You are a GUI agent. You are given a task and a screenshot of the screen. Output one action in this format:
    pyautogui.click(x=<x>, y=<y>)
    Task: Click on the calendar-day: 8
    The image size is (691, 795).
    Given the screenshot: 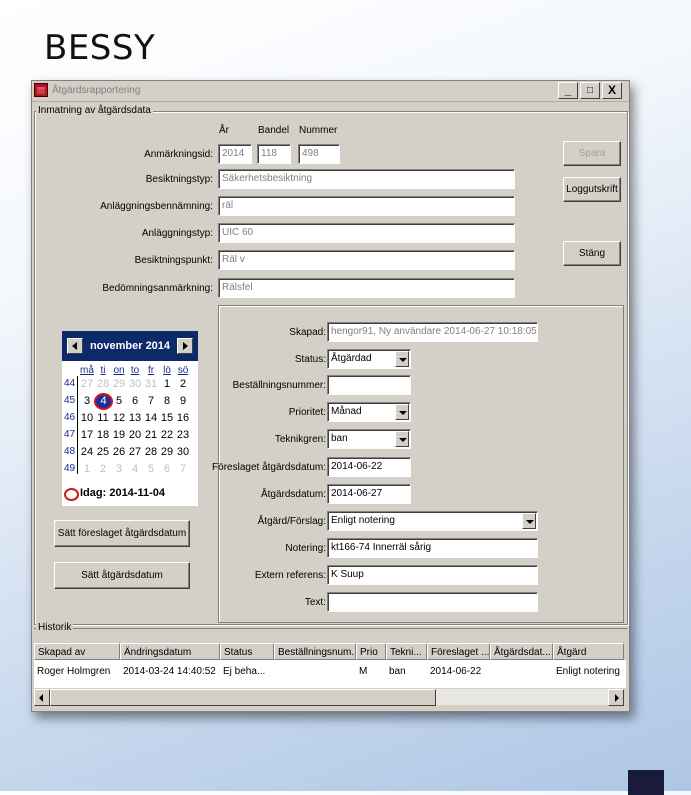 What is the action you would take?
    pyautogui.click(x=167, y=401)
    